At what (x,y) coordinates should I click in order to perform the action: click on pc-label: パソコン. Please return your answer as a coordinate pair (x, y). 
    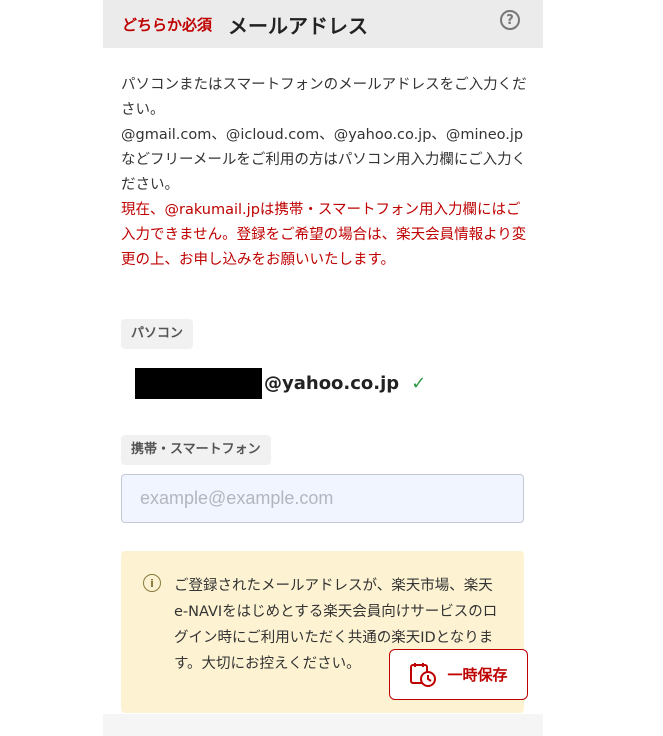
    Looking at the image, I should click on (157, 334).